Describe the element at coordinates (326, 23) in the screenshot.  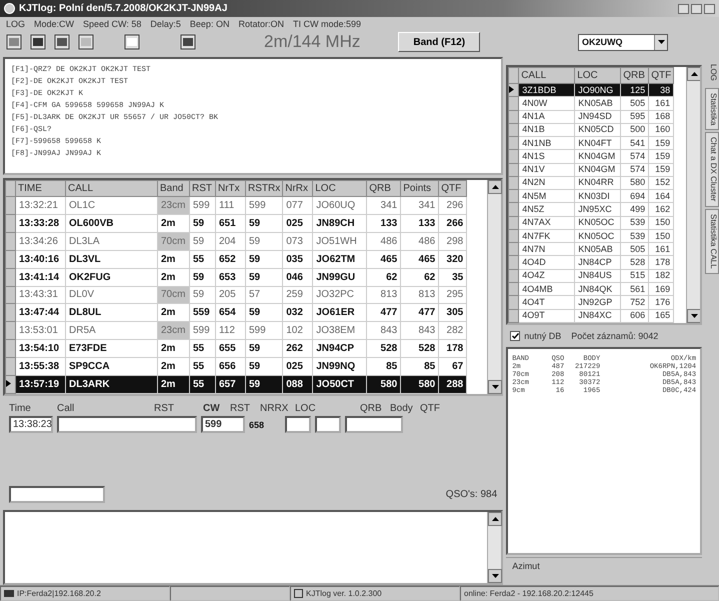
I see `menu-item: TI CW mode:599` at that location.